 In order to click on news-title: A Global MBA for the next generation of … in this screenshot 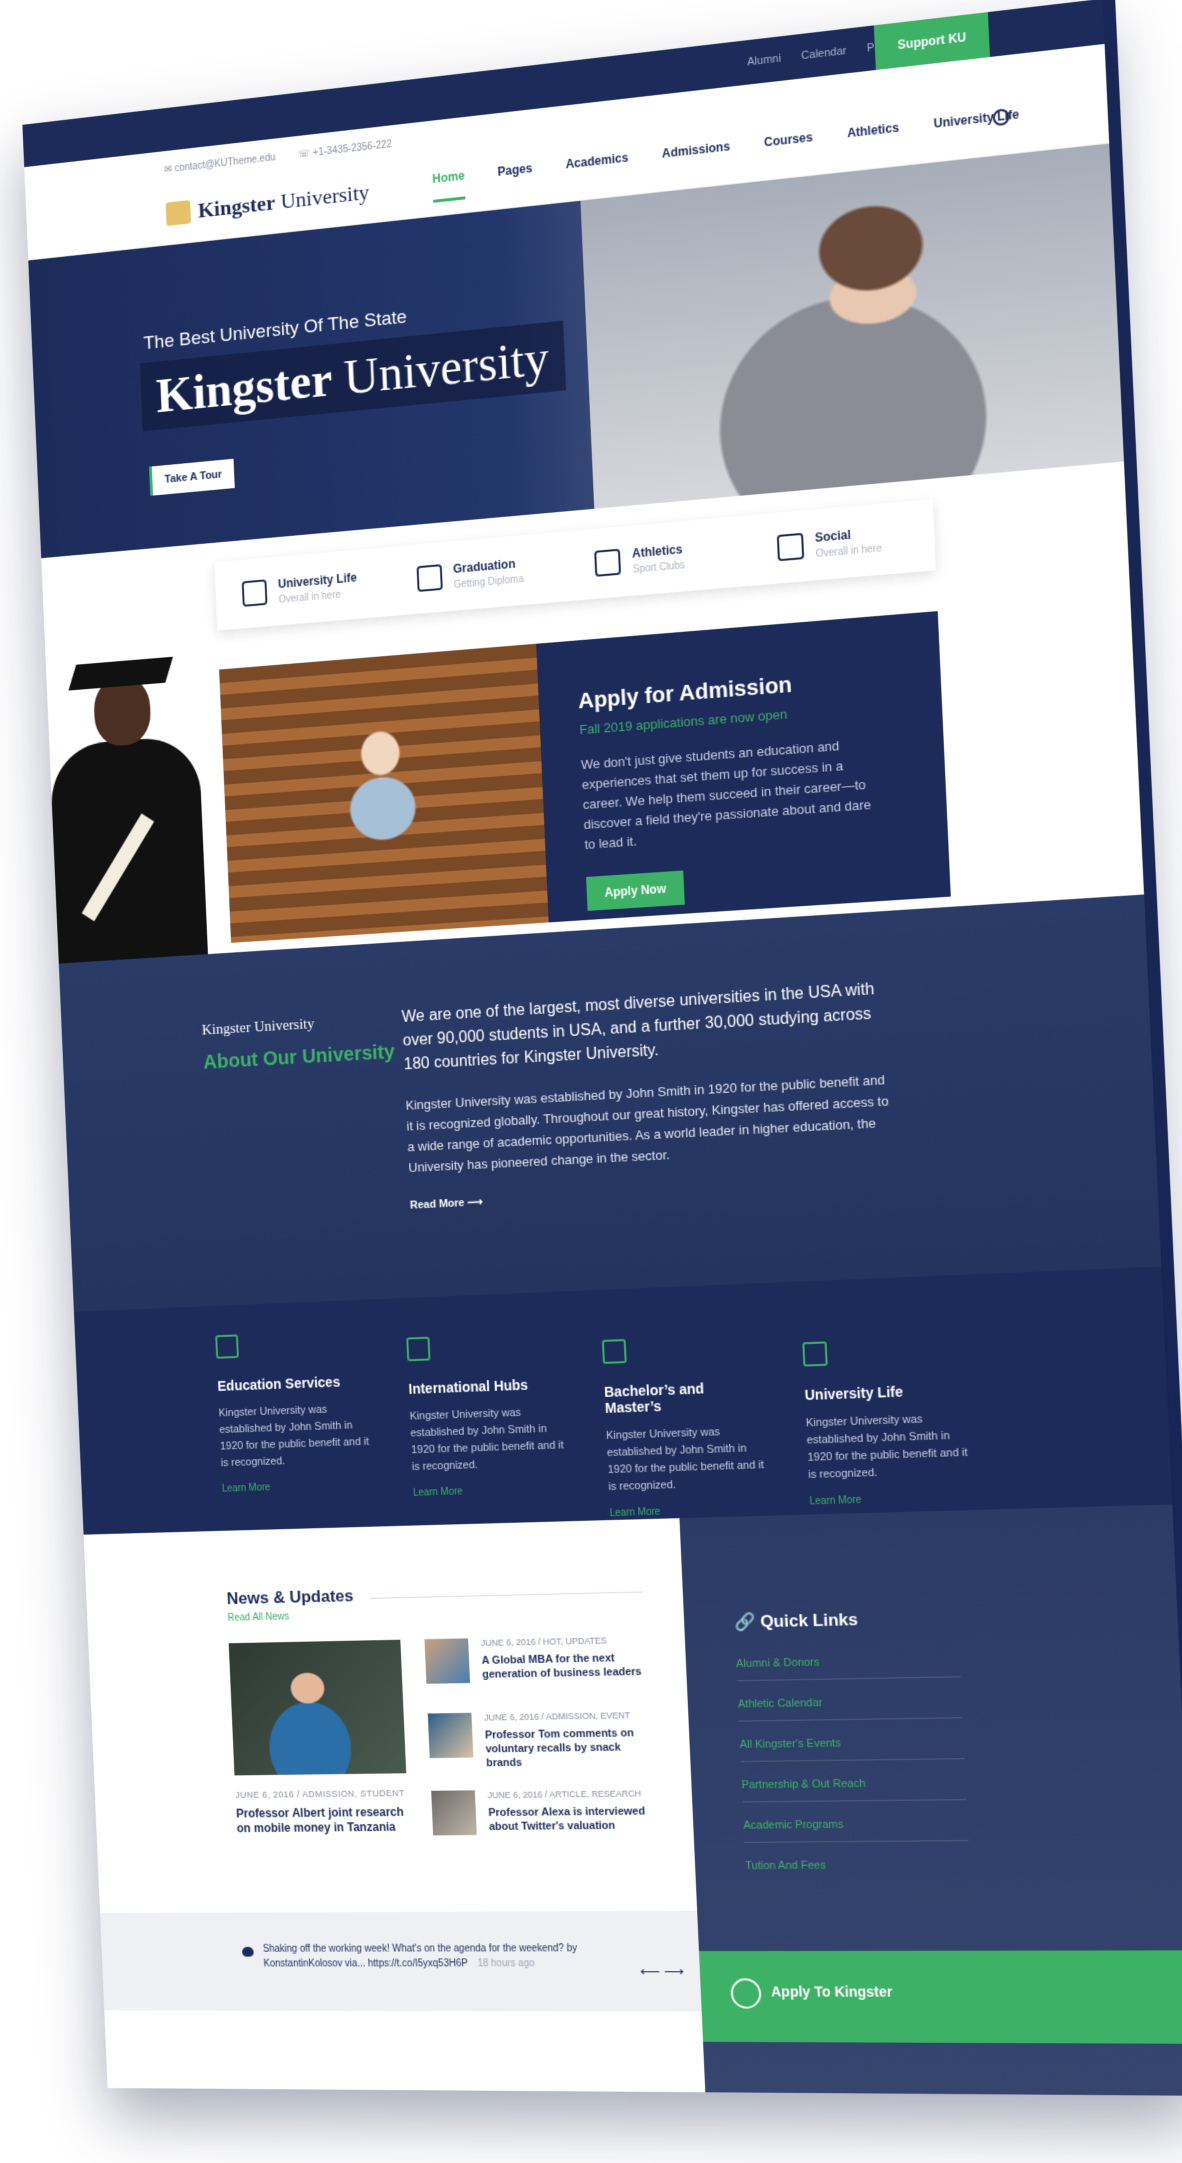, I will do `click(565, 1666)`.